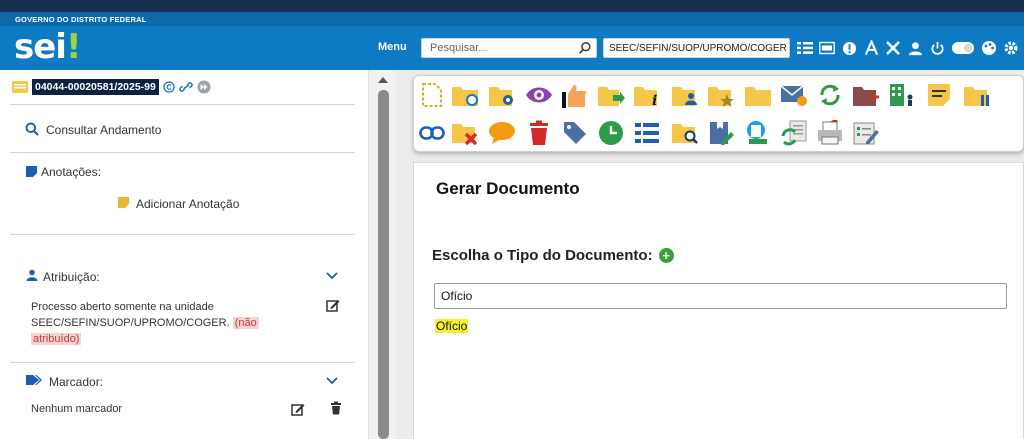 This screenshot has height=439, width=1024. I want to click on printer-icon, so click(830, 133).